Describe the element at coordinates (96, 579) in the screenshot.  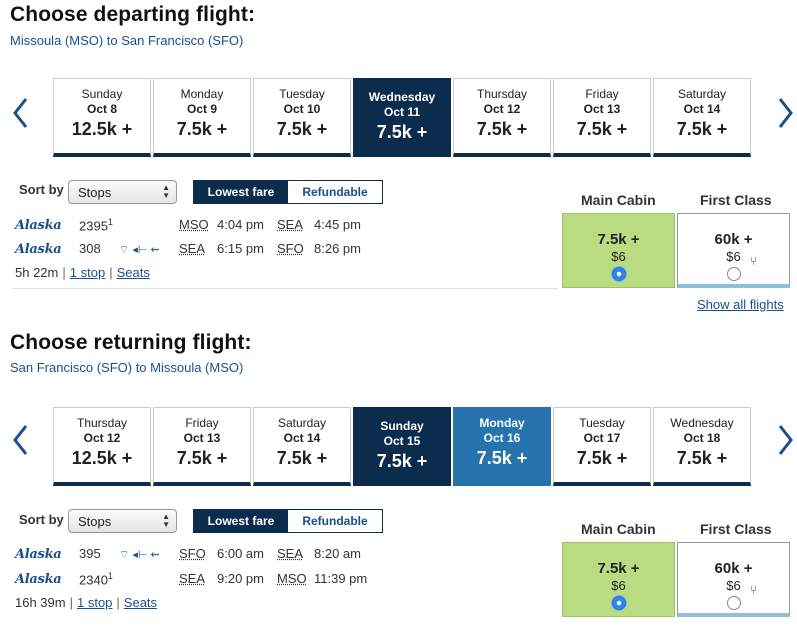
I see `flight-number: 23401` at that location.